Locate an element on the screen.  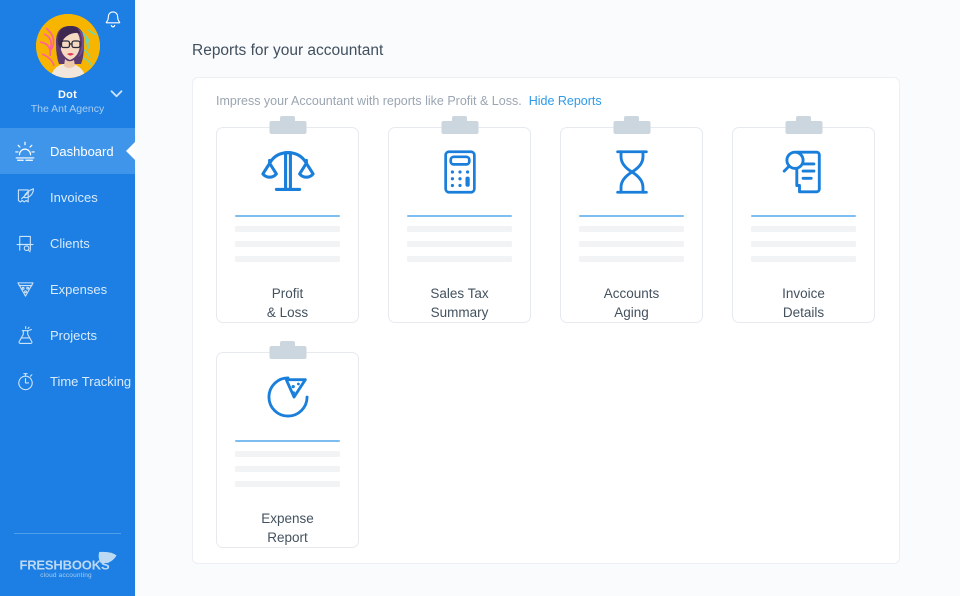
report-card-invoice-details: Invoice Details is located at coordinates (803, 222).